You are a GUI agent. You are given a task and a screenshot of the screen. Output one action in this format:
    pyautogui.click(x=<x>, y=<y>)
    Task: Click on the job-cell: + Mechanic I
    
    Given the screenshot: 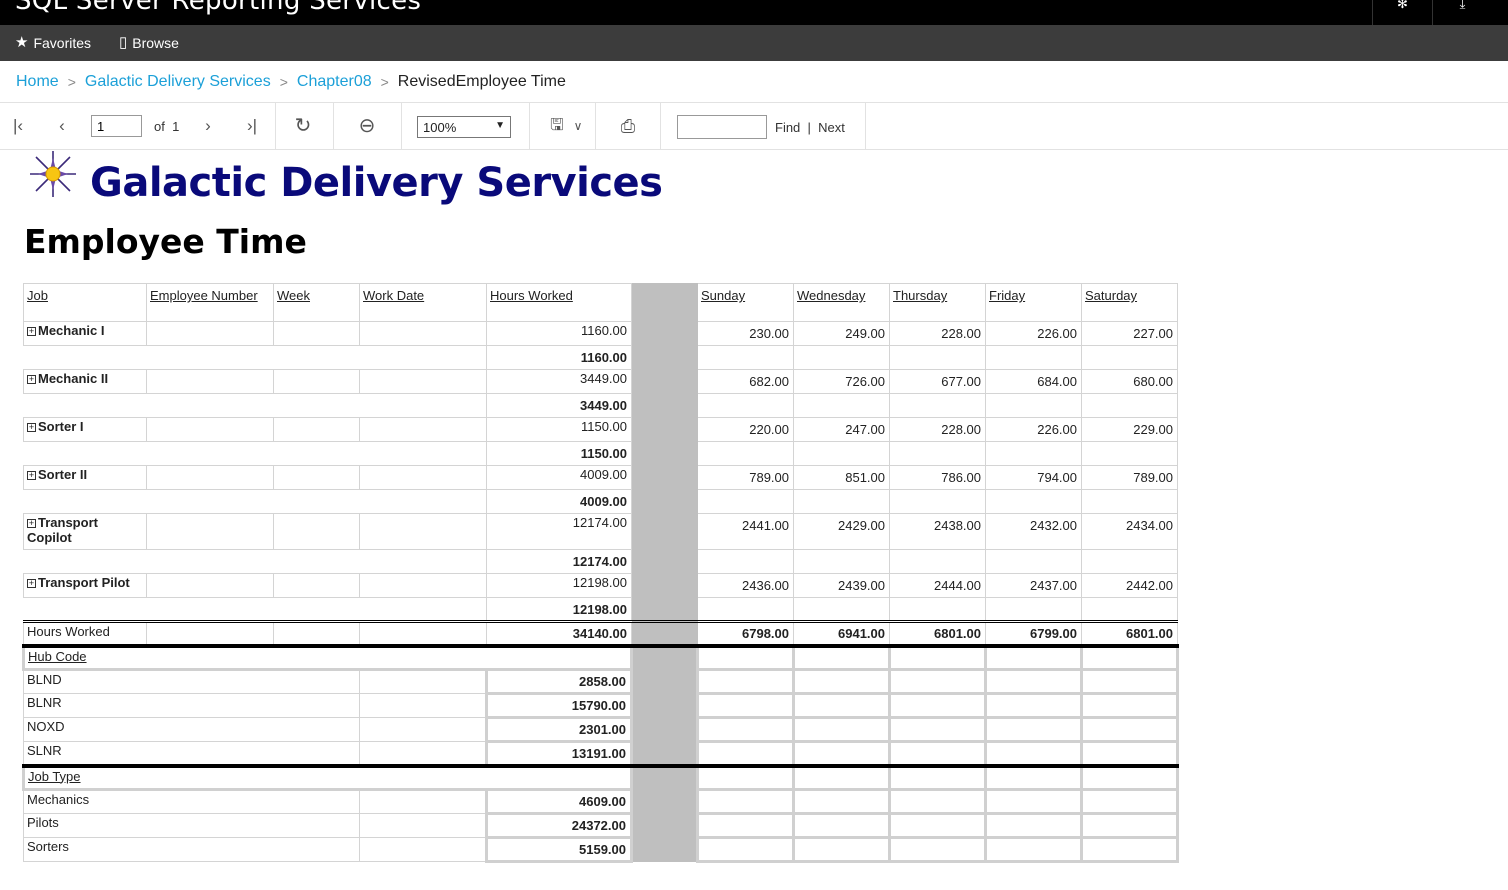 What is the action you would take?
    pyautogui.click(x=85, y=333)
    